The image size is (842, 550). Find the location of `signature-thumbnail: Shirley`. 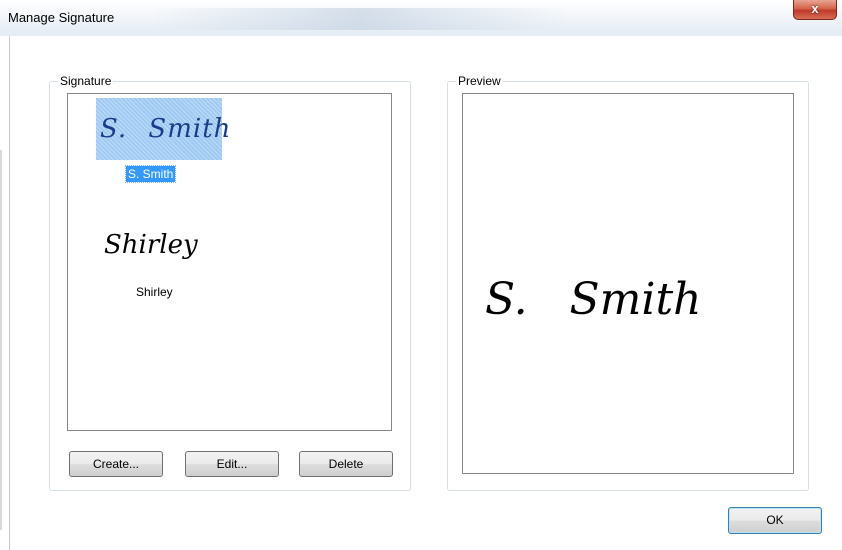

signature-thumbnail: Shirley is located at coordinates (159, 247).